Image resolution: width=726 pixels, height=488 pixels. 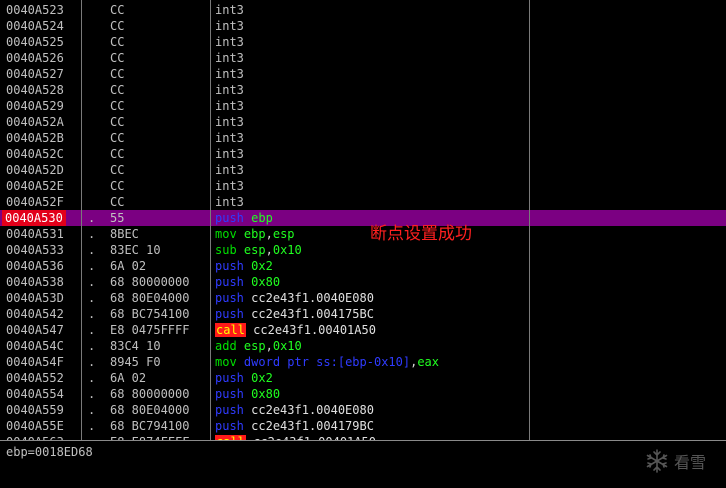 What do you see at coordinates (675, 461) in the screenshot?
I see `kanxue-watermark: 看雪` at bounding box center [675, 461].